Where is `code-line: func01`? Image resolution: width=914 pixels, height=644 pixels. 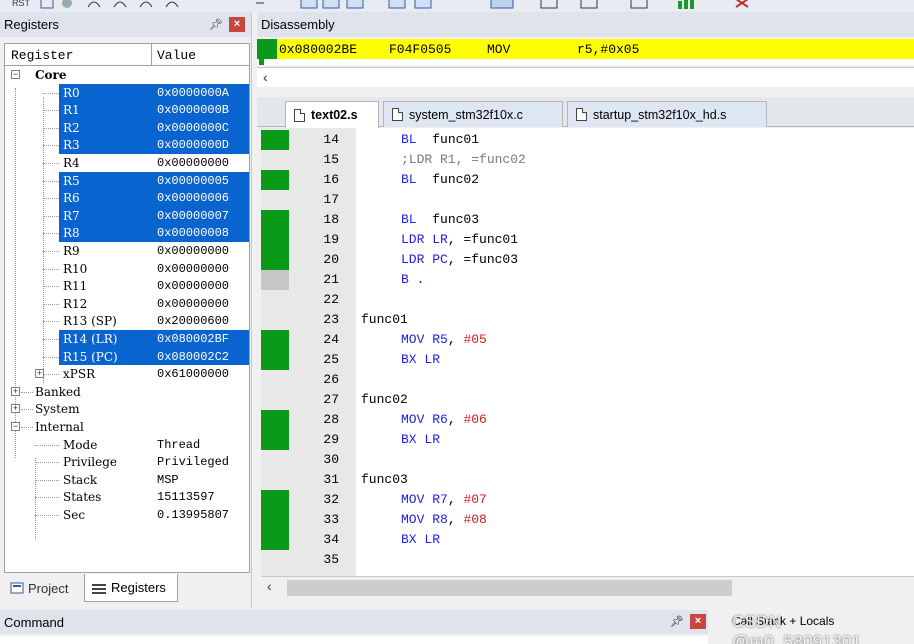 code-line: func01 is located at coordinates (384, 319).